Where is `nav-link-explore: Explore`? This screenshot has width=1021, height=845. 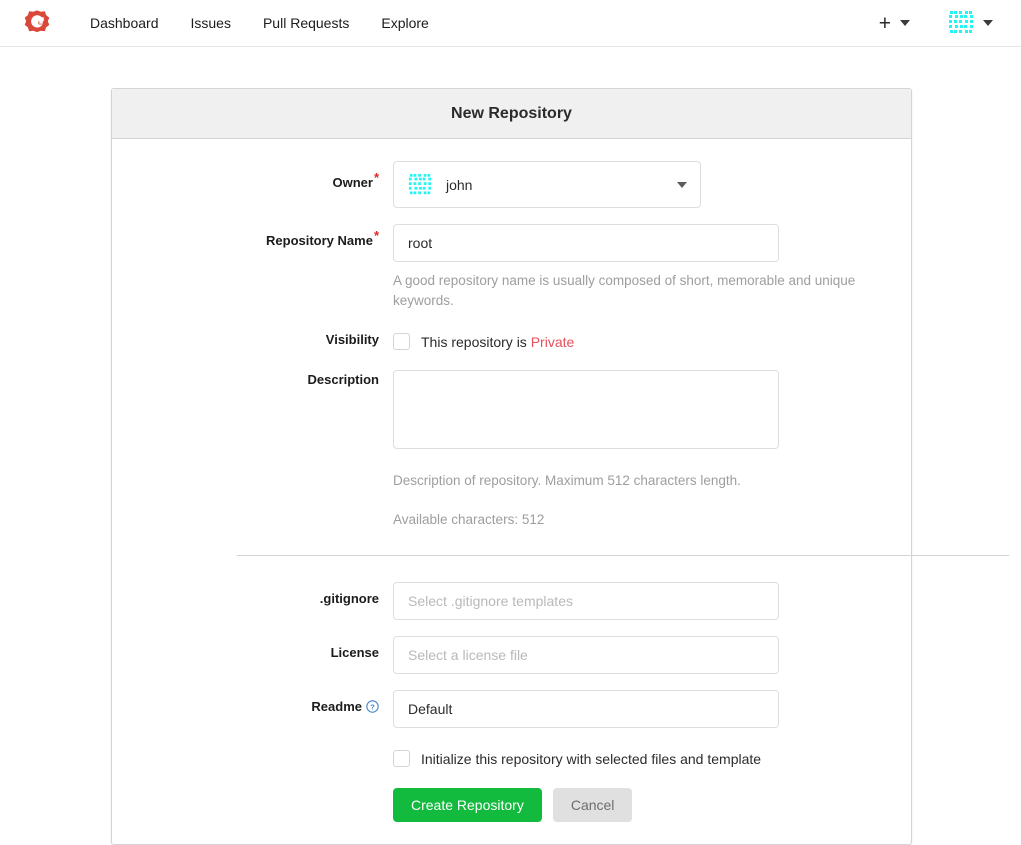
nav-link-explore: Explore is located at coordinates (404, 23).